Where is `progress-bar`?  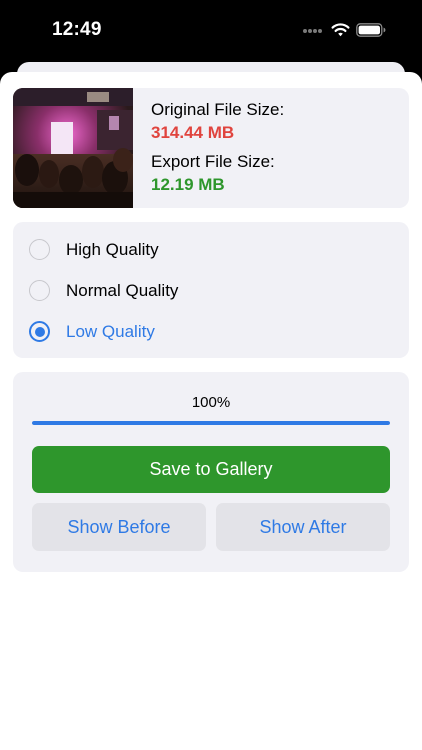
progress-bar is located at coordinates (211, 423).